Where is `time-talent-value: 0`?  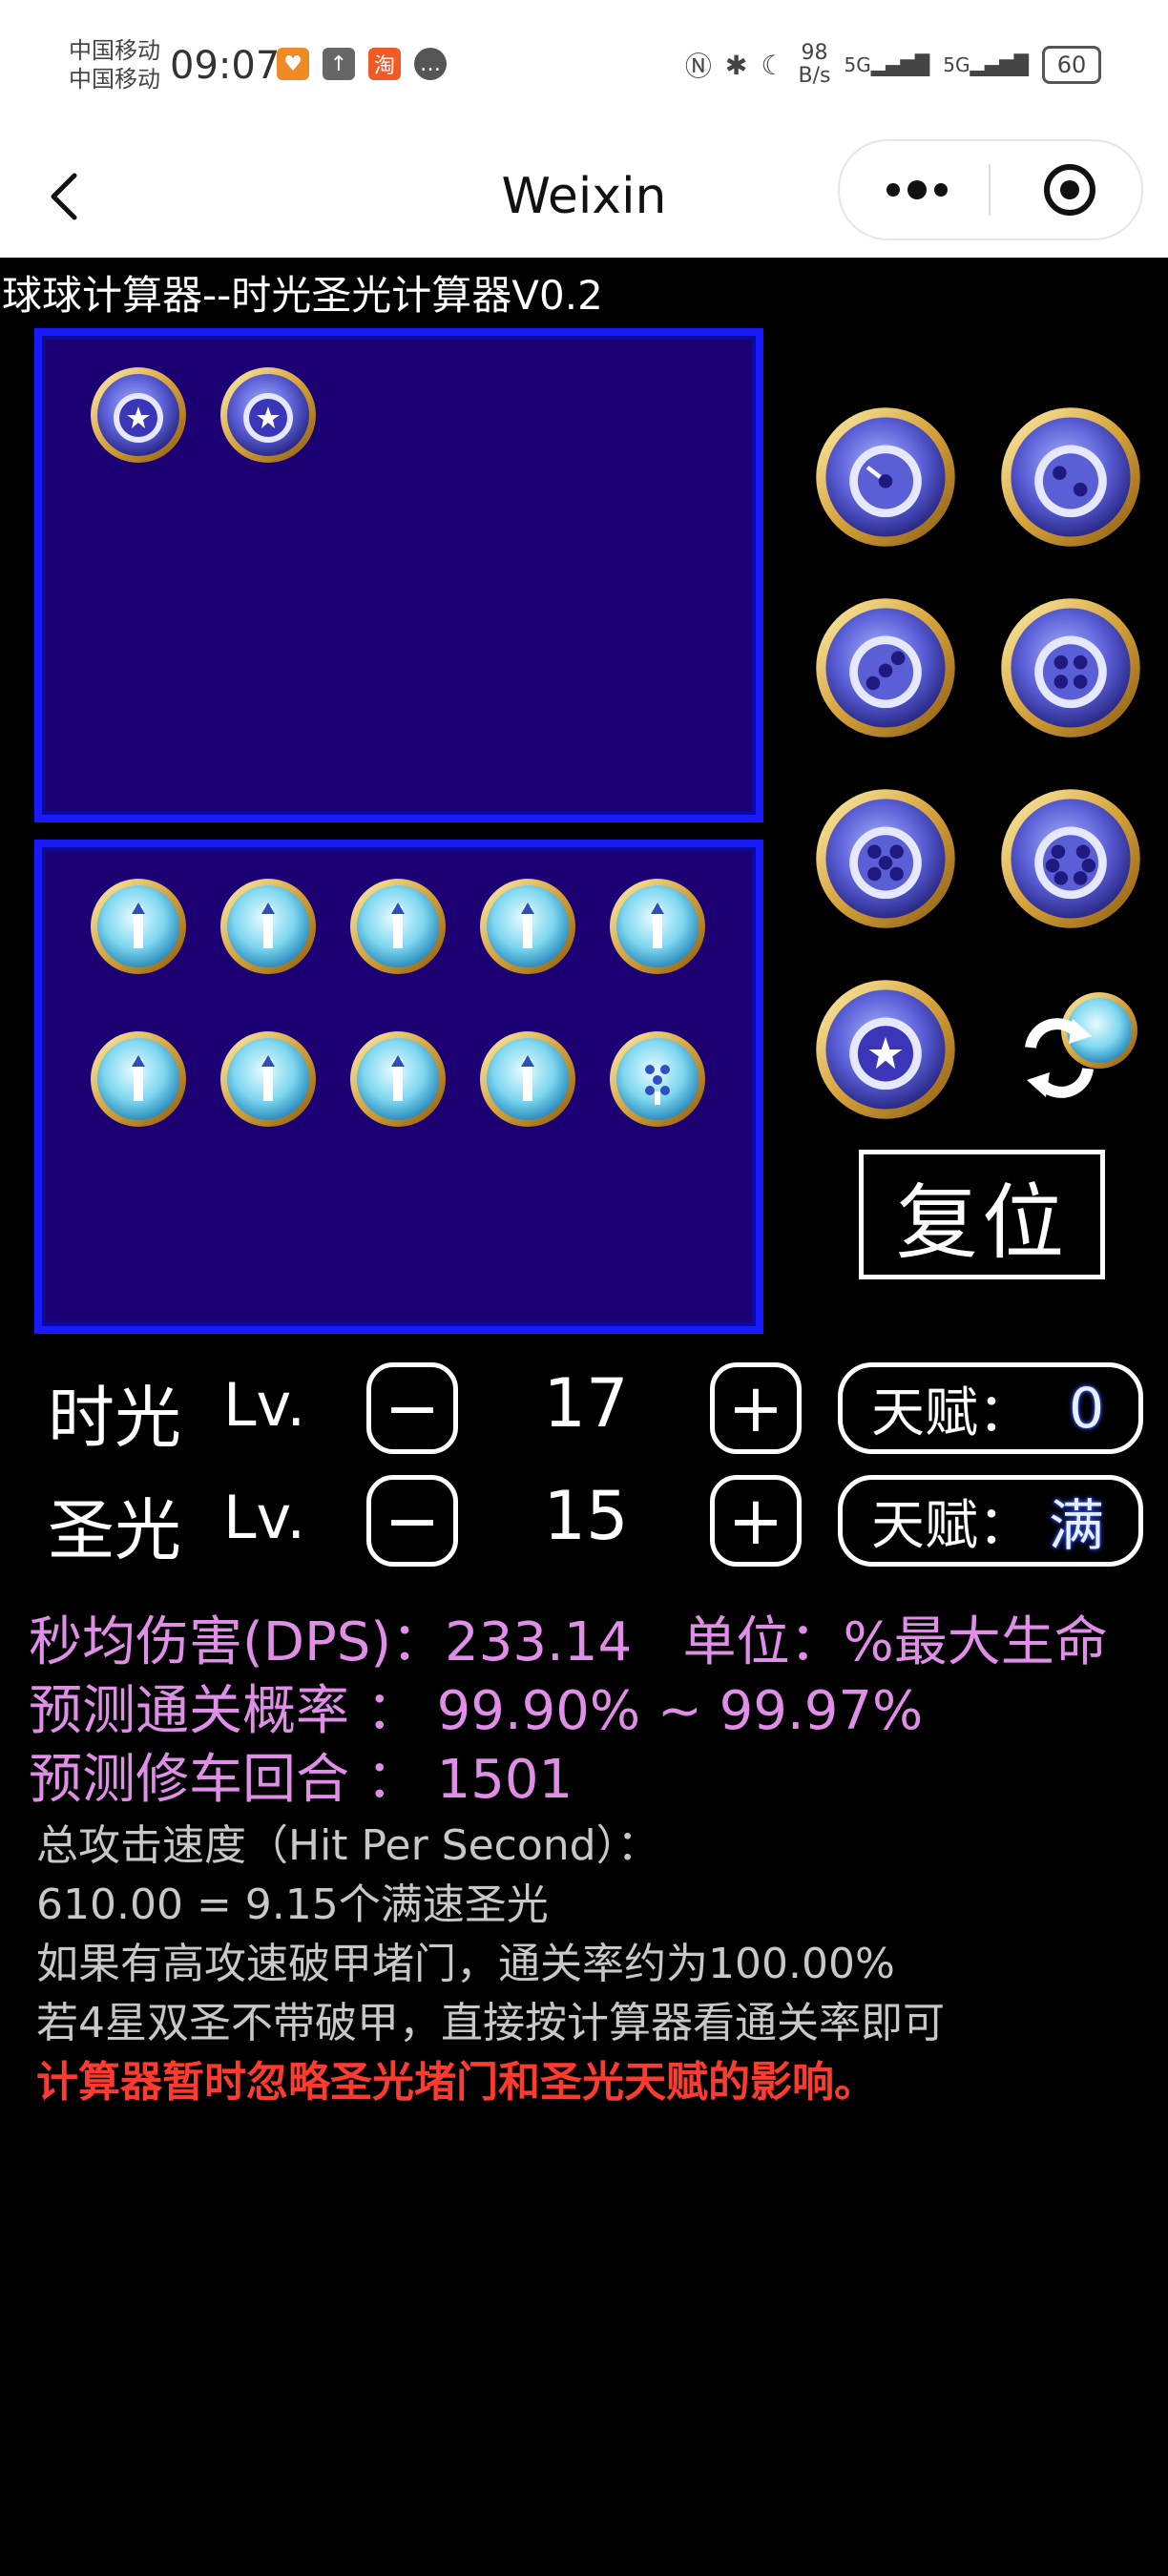 time-talent-value: 0 is located at coordinates (1086, 1408).